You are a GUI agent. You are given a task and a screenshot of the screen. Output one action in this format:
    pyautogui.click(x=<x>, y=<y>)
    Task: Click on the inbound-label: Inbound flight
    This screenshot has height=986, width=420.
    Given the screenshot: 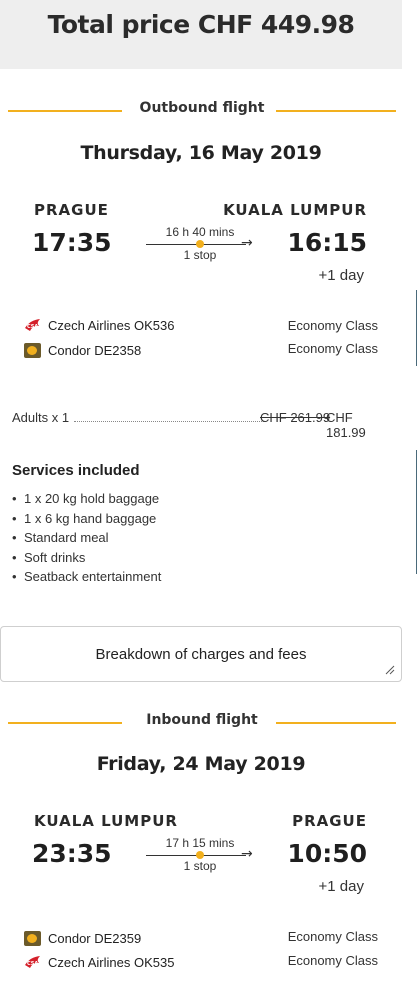 What is the action you would take?
    pyautogui.click(x=202, y=720)
    